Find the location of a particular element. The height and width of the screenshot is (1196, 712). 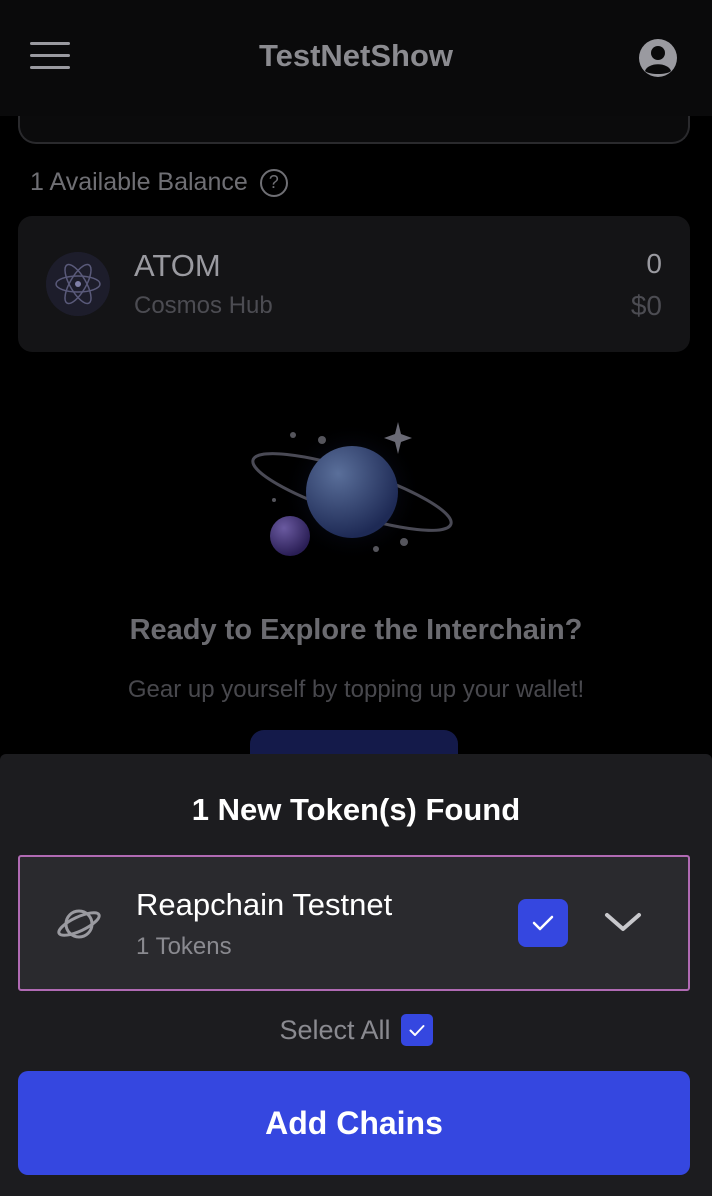

token-card-atom: ATOM Cosmos Hub 0 $0 is located at coordinates (354, 284).